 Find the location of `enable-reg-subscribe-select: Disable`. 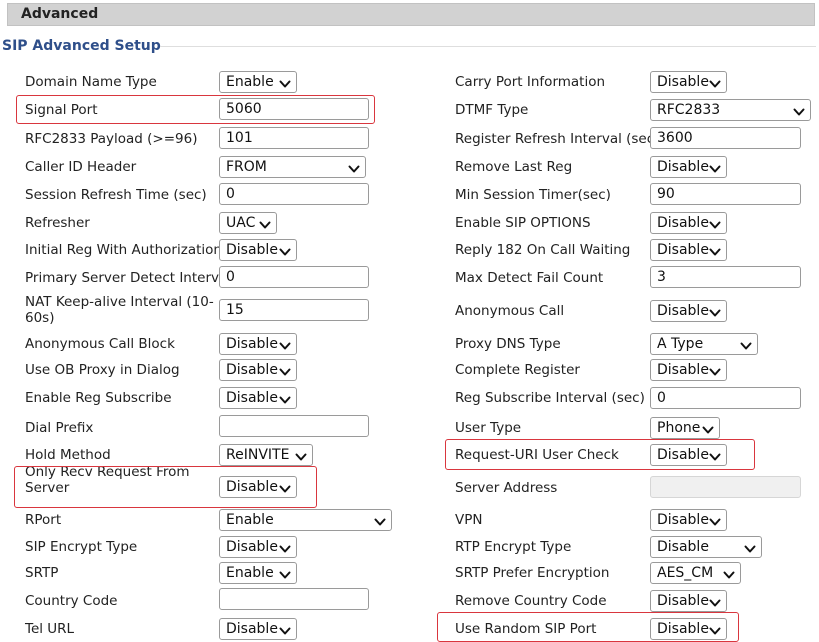

enable-reg-subscribe-select: Disable is located at coordinates (258, 398).